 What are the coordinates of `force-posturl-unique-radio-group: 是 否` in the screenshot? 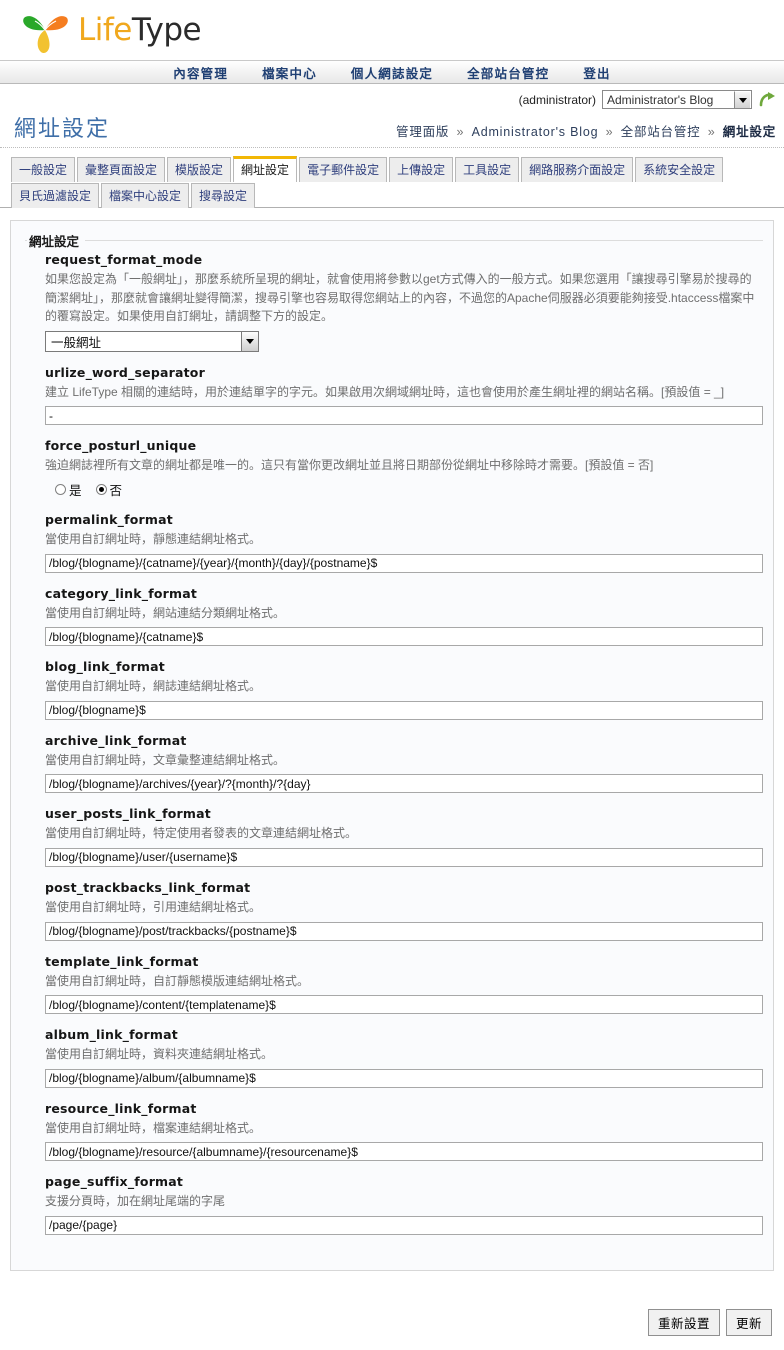 It's located at (404, 489).